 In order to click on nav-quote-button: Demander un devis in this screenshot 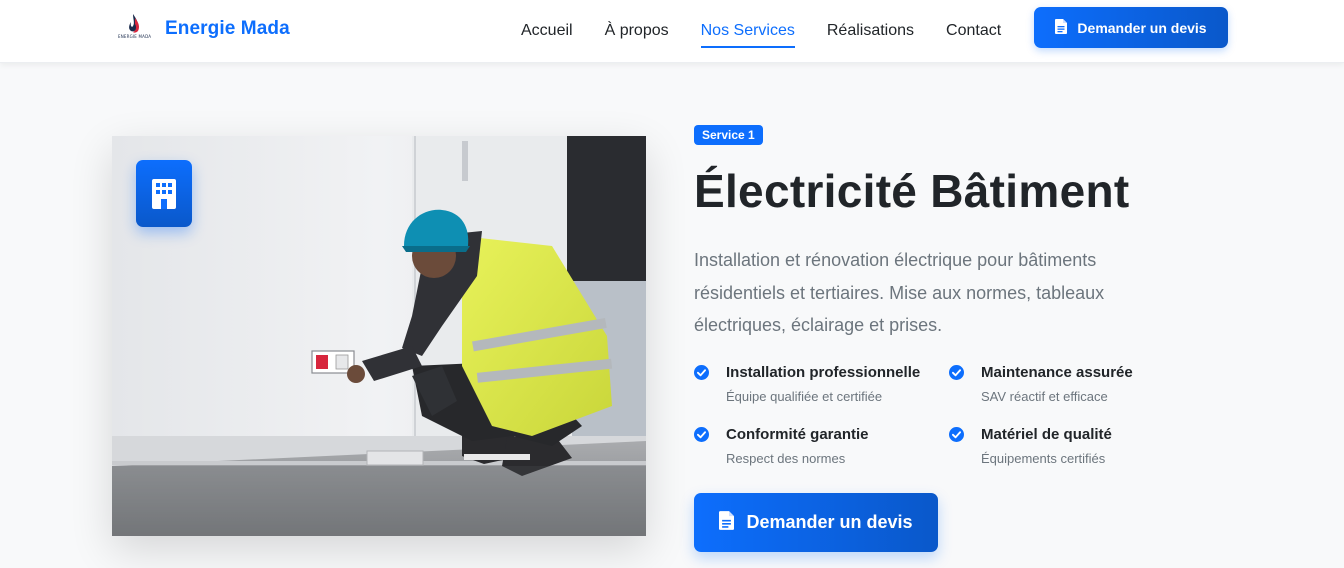, I will do `click(1131, 27)`.